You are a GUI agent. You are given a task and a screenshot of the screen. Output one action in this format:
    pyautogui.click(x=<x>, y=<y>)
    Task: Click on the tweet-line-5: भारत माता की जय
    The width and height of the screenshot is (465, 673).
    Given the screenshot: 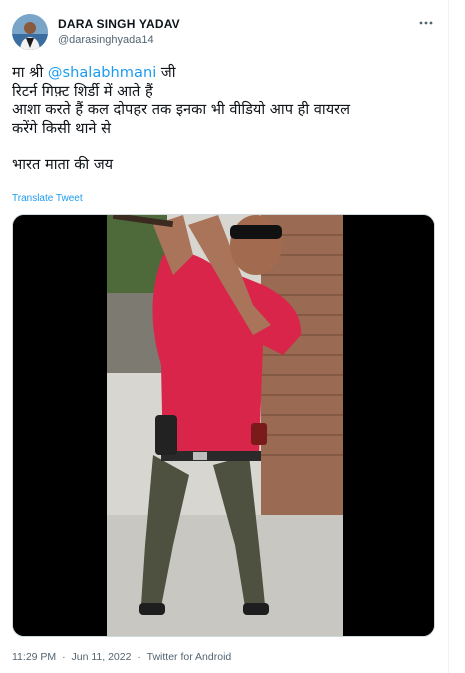 What is the action you would take?
    pyautogui.click(x=63, y=164)
    